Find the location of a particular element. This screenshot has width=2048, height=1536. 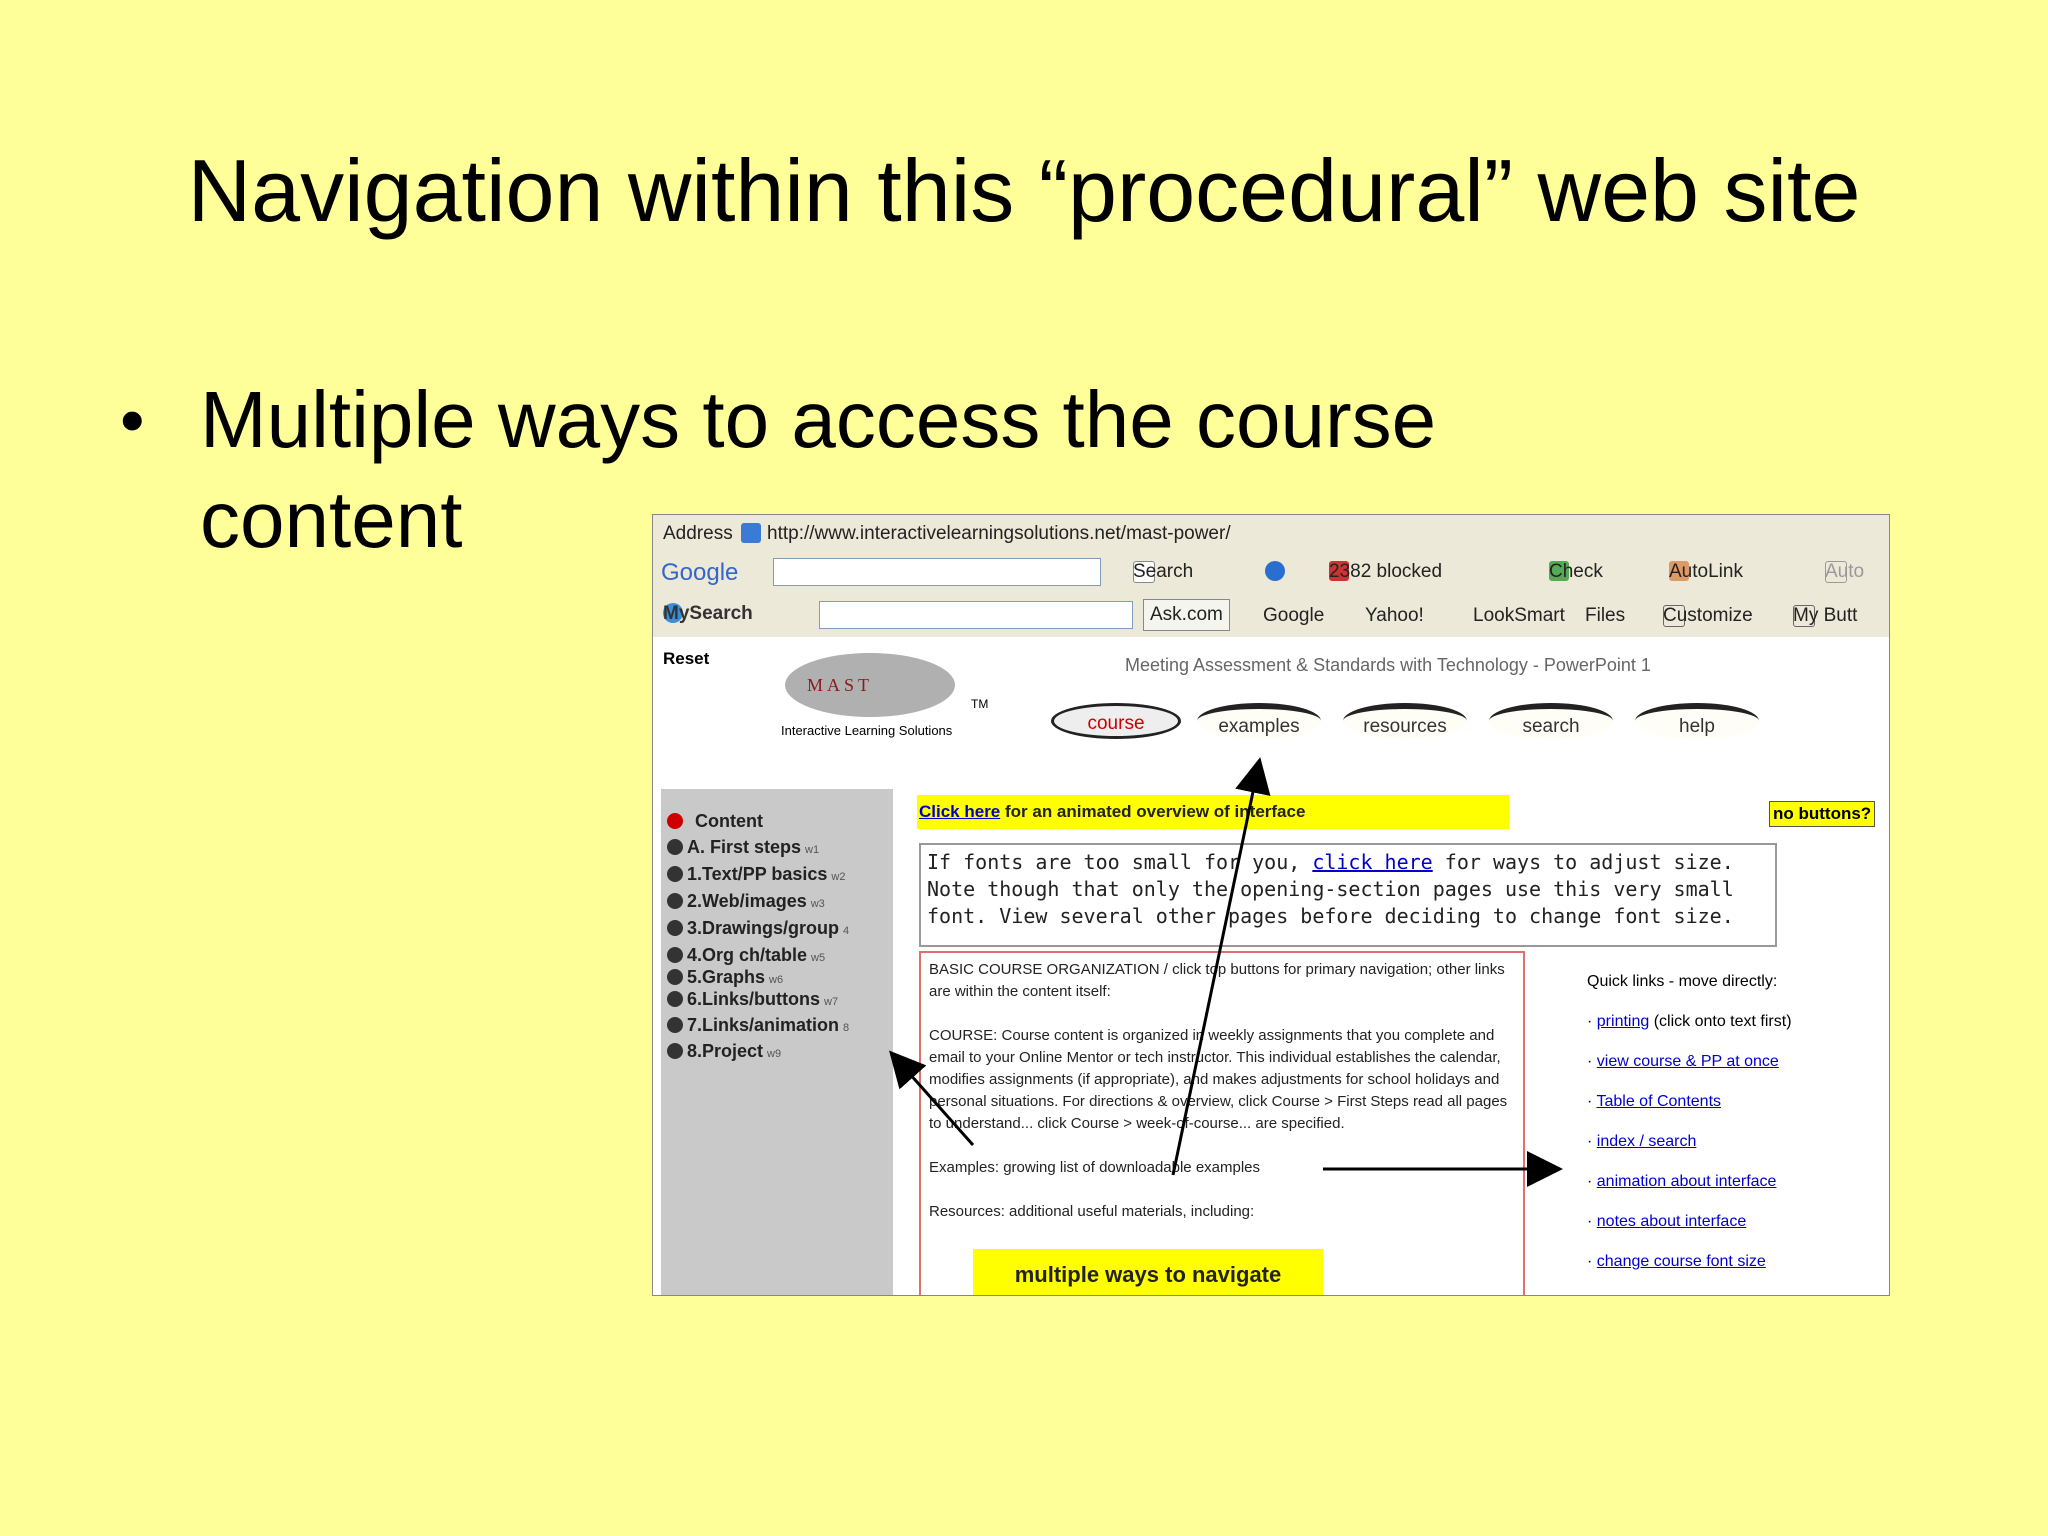

tab-help: help is located at coordinates (1697, 721).